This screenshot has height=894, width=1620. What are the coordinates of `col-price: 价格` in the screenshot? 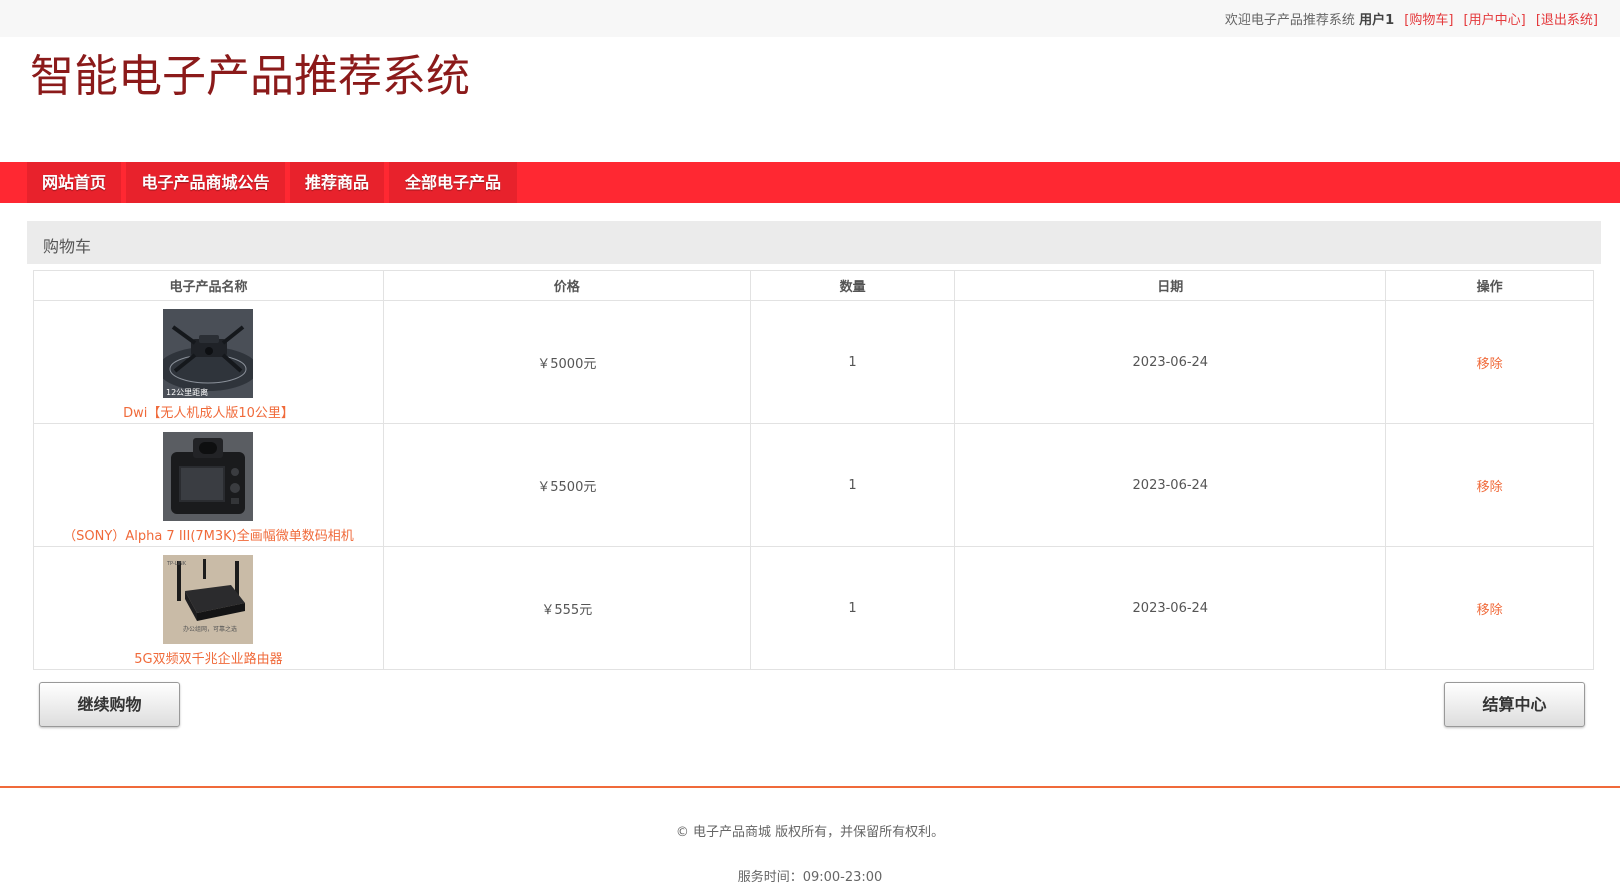 It's located at (566, 285).